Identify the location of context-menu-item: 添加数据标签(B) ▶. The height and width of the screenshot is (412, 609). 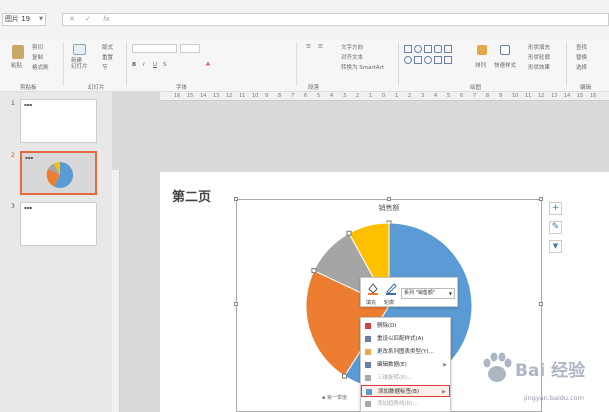
(405, 391).